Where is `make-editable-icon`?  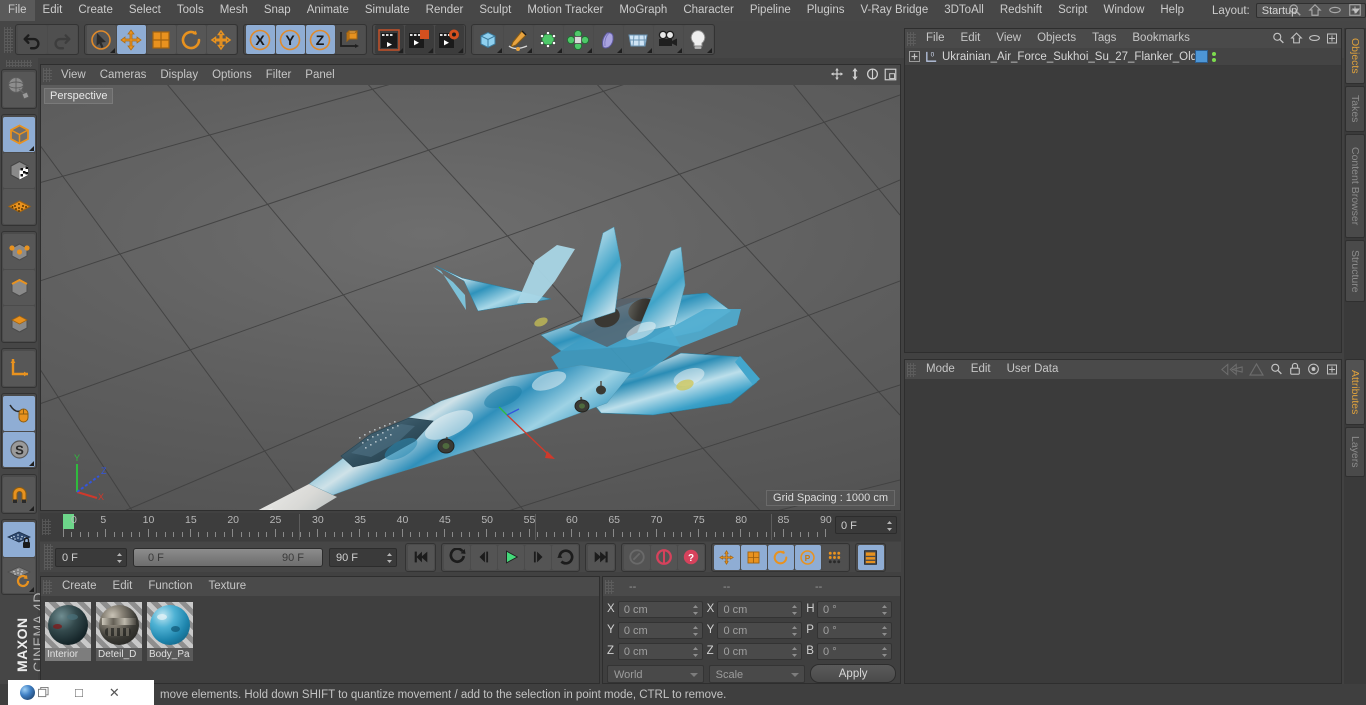 make-editable-icon is located at coordinates (19, 89).